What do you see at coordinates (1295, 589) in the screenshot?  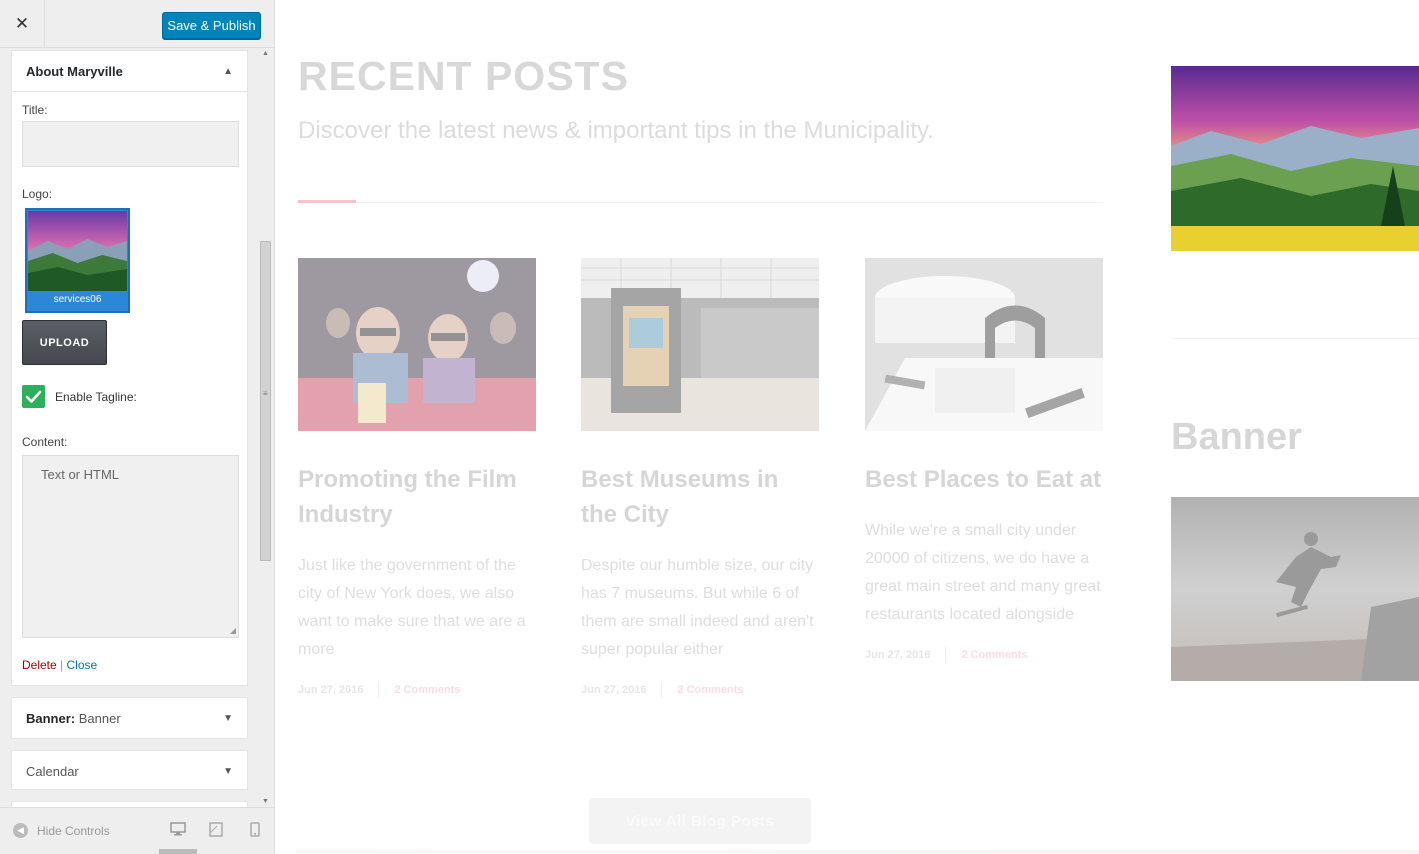 I see `skateboarder-banner-image` at bounding box center [1295, 589].